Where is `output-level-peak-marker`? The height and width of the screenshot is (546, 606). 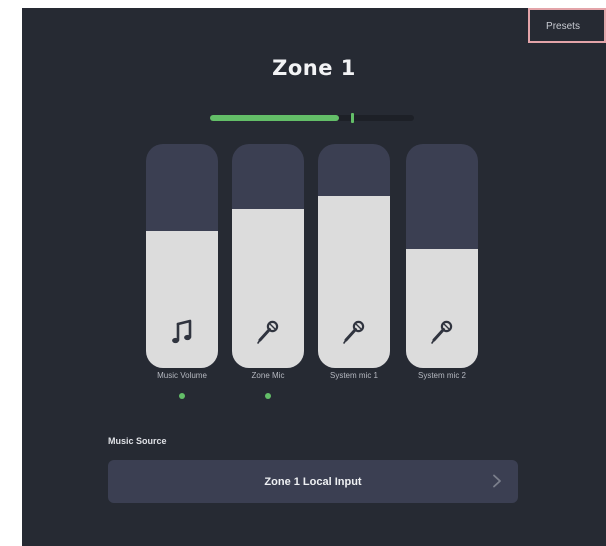 output-level-peak-marker is located at coordinates (352, 118).